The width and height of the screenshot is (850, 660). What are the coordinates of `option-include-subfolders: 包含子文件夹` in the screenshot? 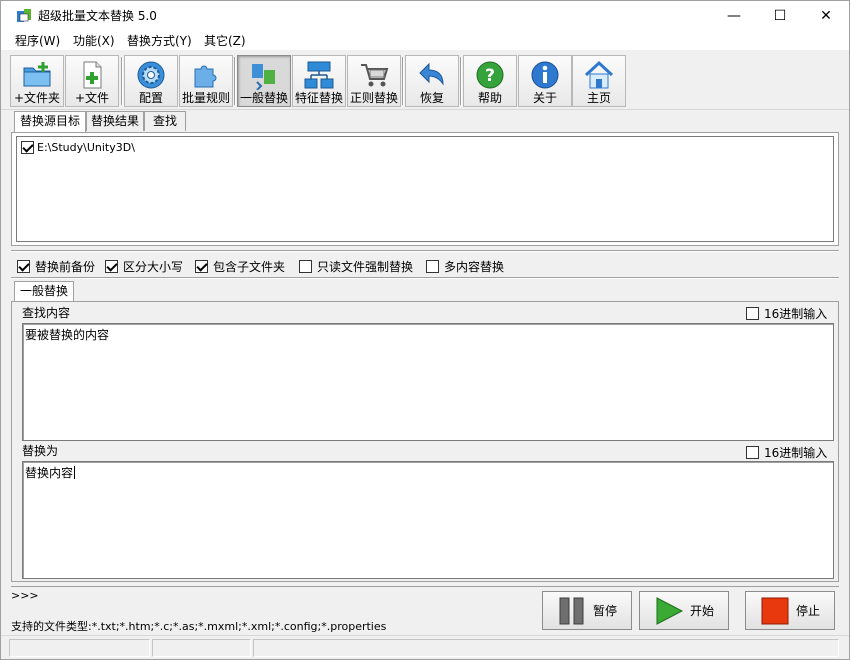 It's located at (240, 266).